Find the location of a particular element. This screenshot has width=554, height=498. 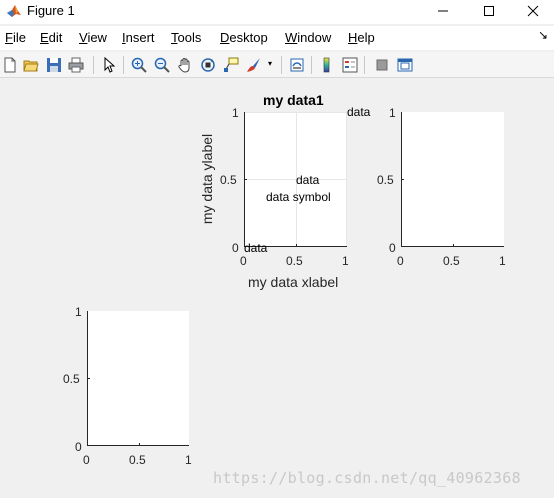

axes-1-xtick-label: 0.5 is located at coordinates (294, 261).